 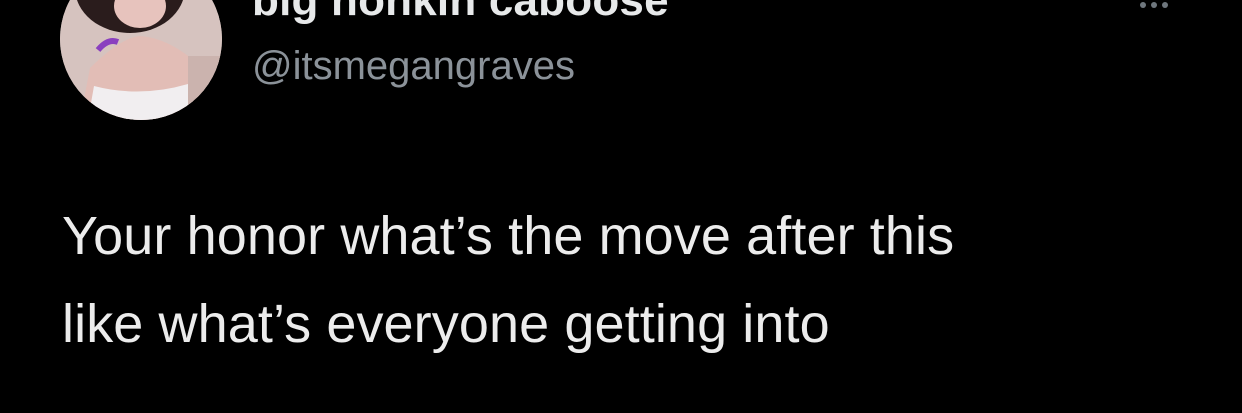 What do you see at coordinates (460, 13) in the screenshot?
I see `display-name: big honkin caboose` at bounding box center [460, 13].